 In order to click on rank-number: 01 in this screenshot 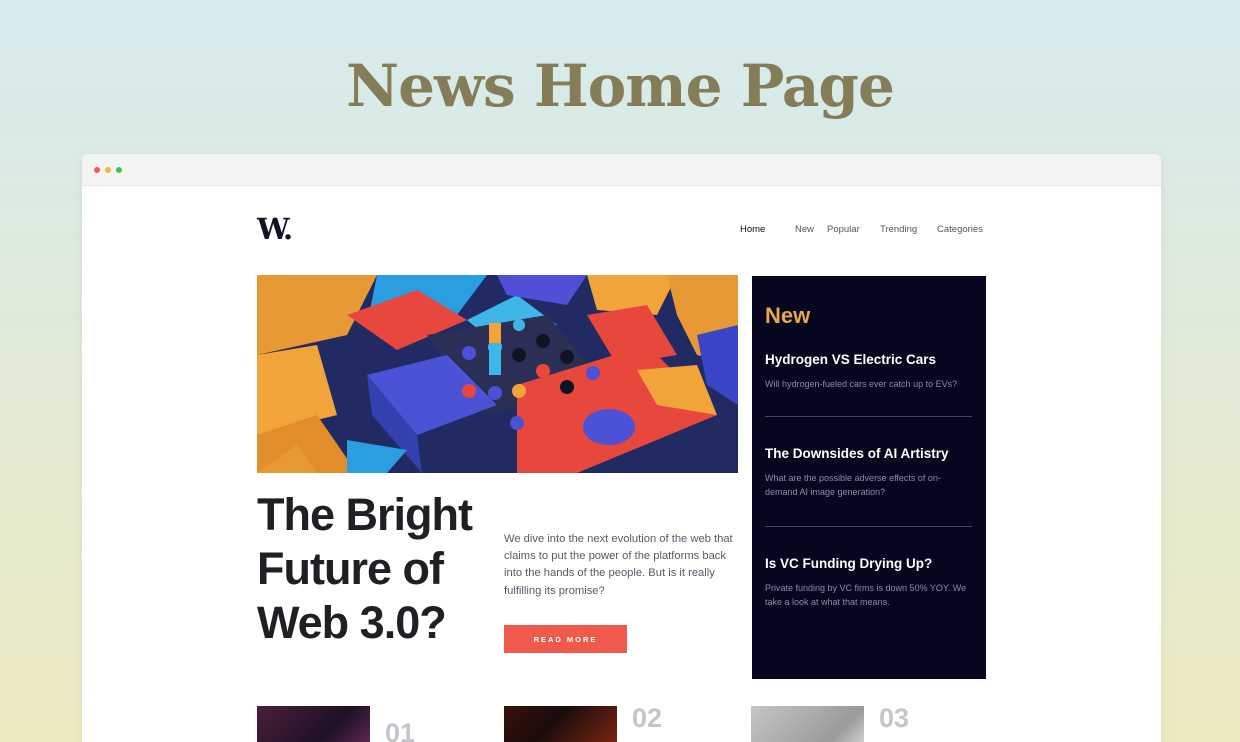, I will do `click(400, 730)`.